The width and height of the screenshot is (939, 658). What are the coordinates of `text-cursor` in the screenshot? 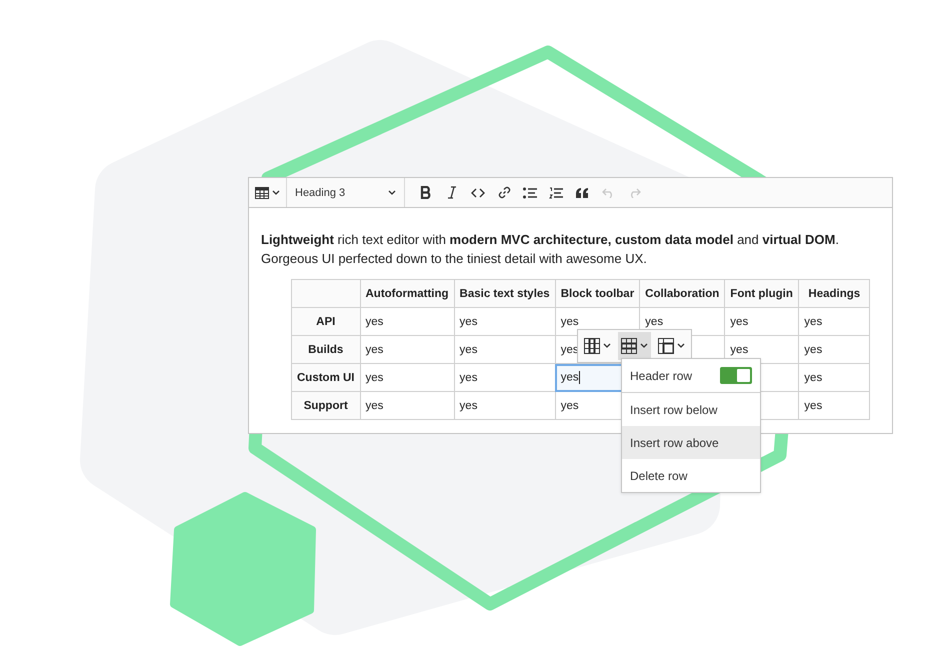 It's located at (579, 377).